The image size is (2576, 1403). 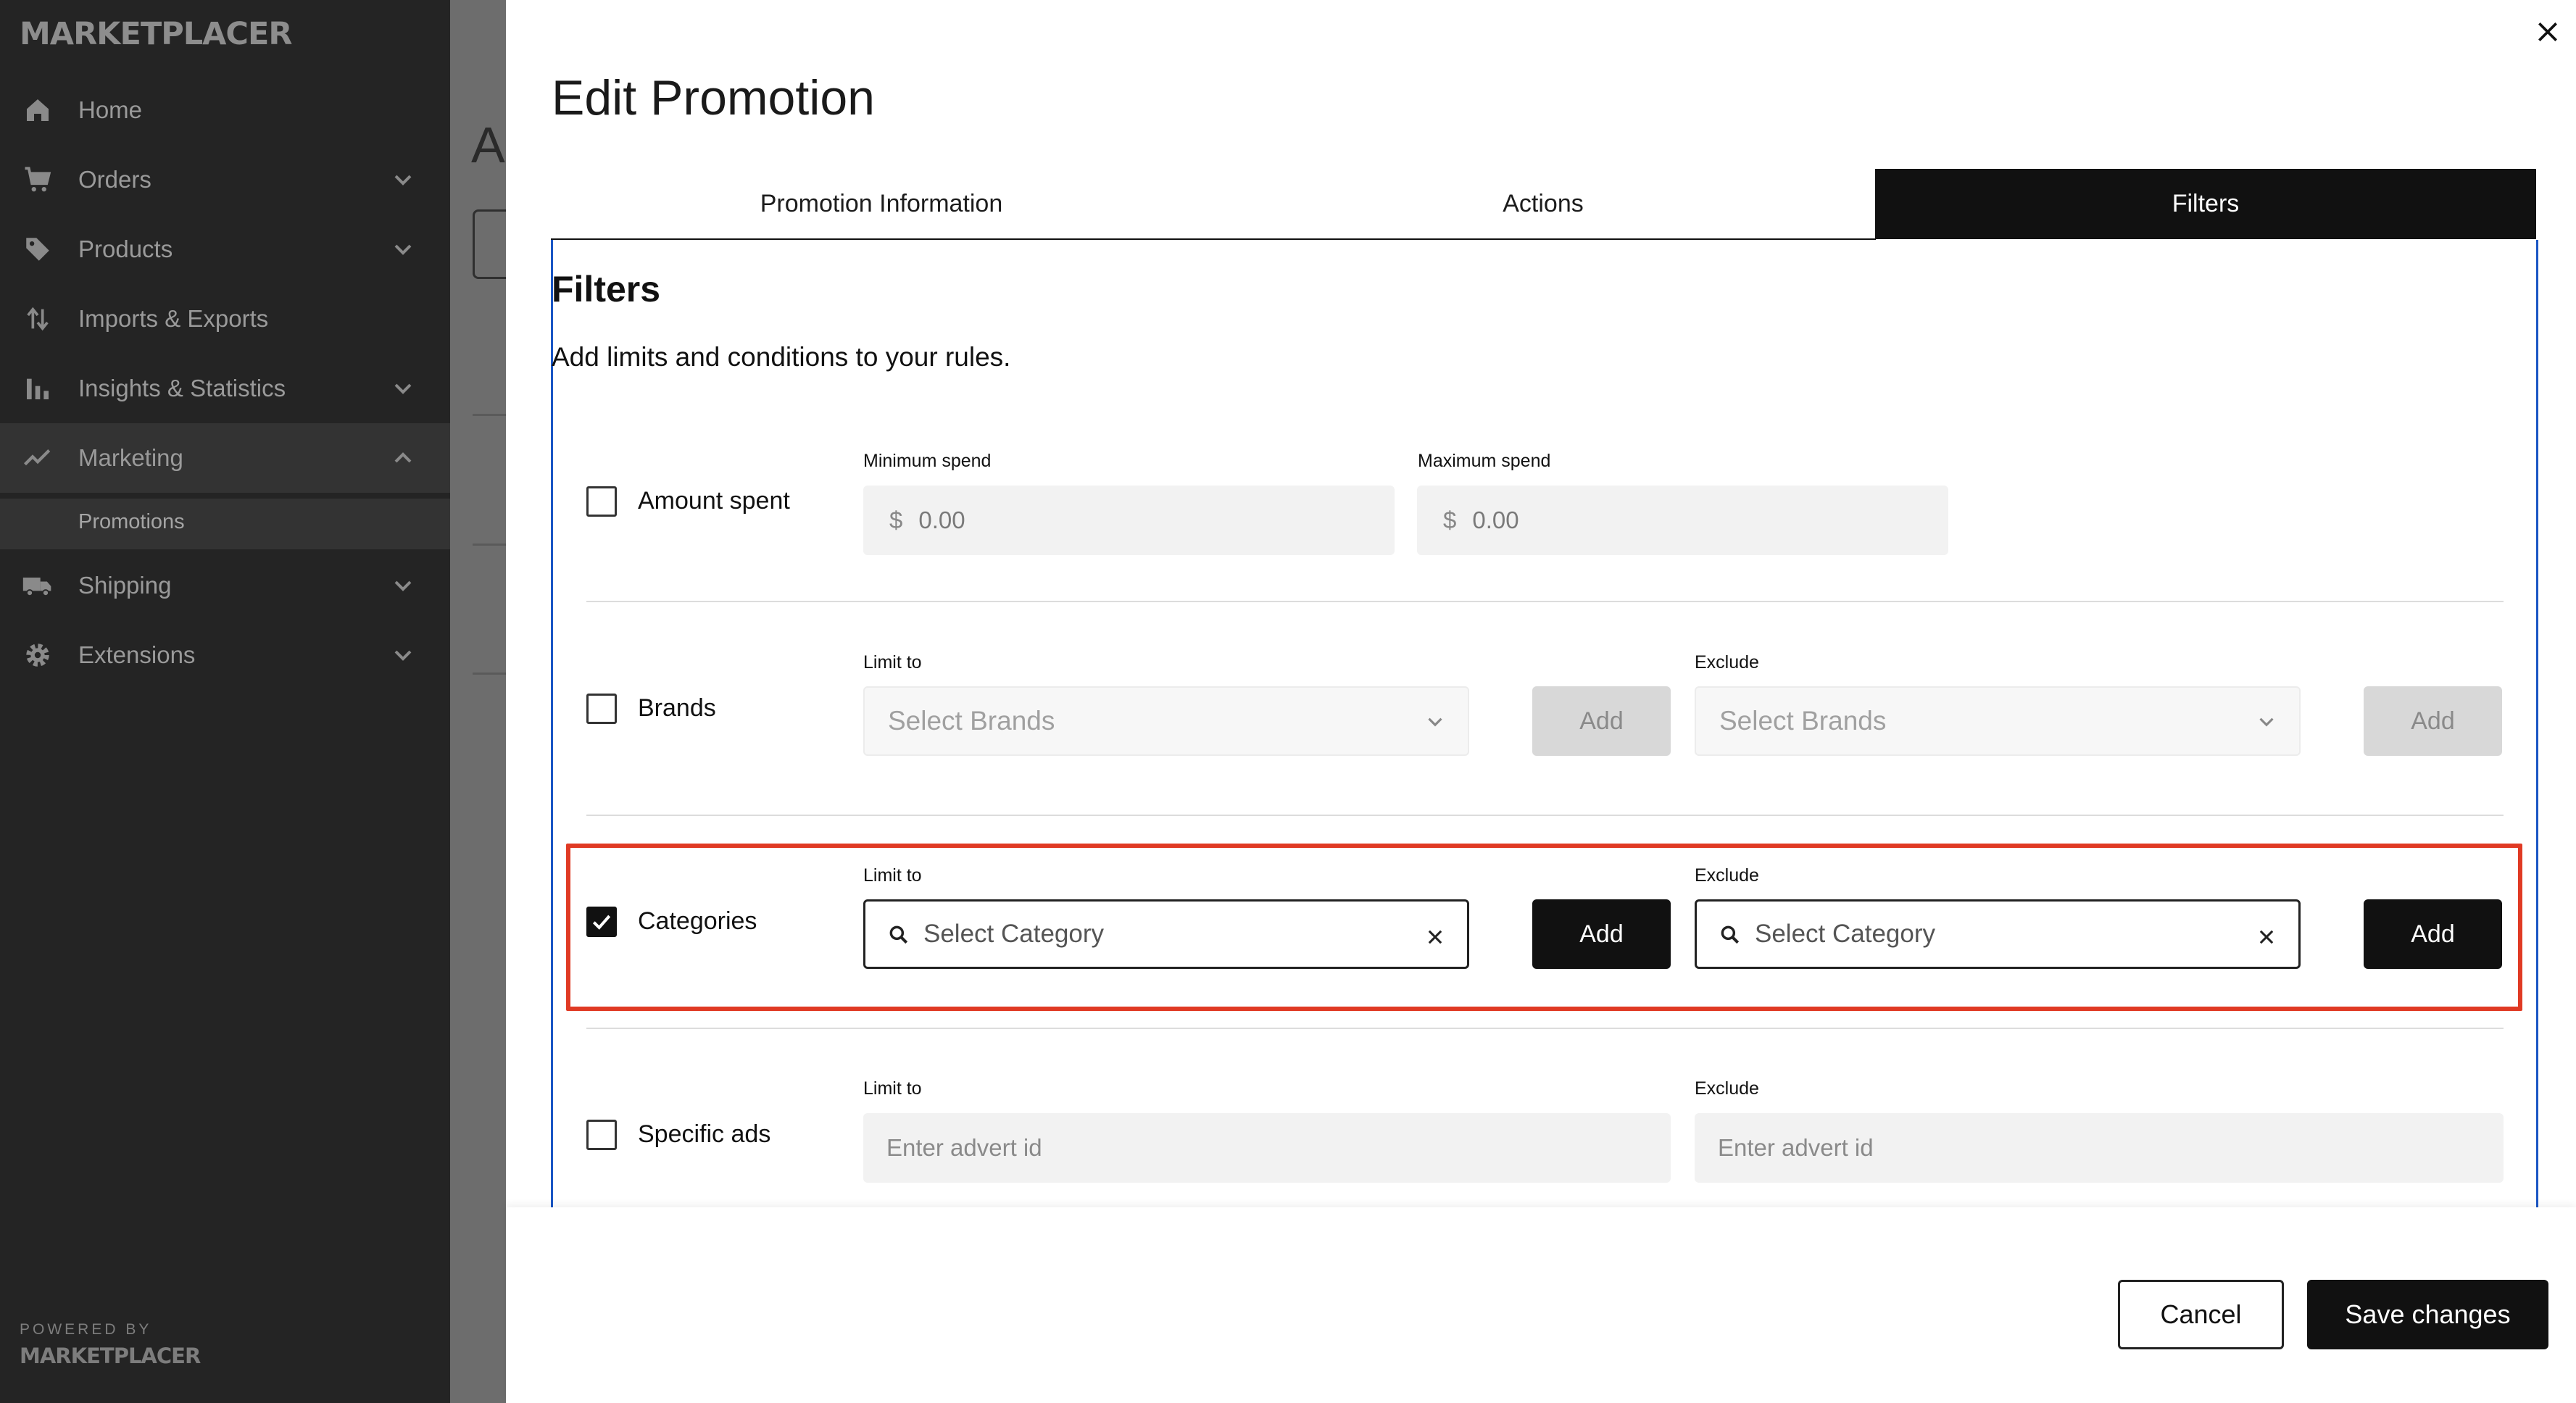 What do you see at coordinates (137, 654) in the screenshot?
I see `sidebar-item-label: Extensions` at bounding box center [137, 654].